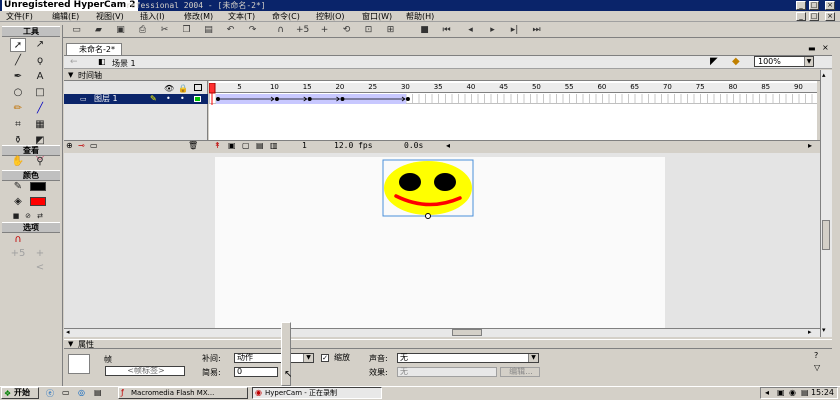 Image resolution: width=840 pixels, height=400 pixels. Describe the element at coordinates (424, 30) in the screenshot. I see `stop-icon: ■` at that location.